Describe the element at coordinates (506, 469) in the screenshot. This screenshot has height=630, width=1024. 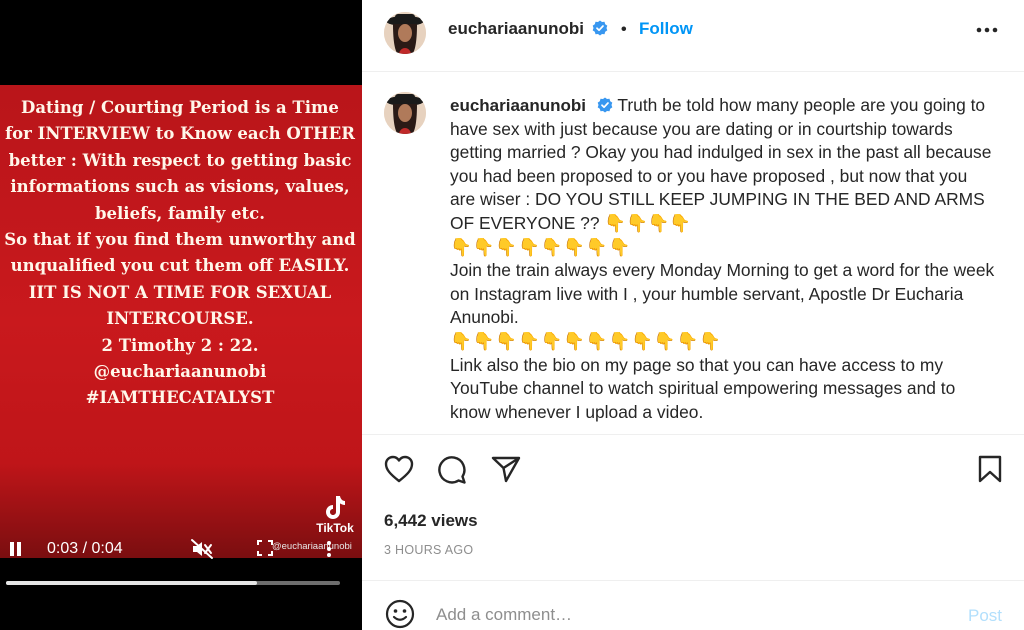
I see `share-icon` at that location.